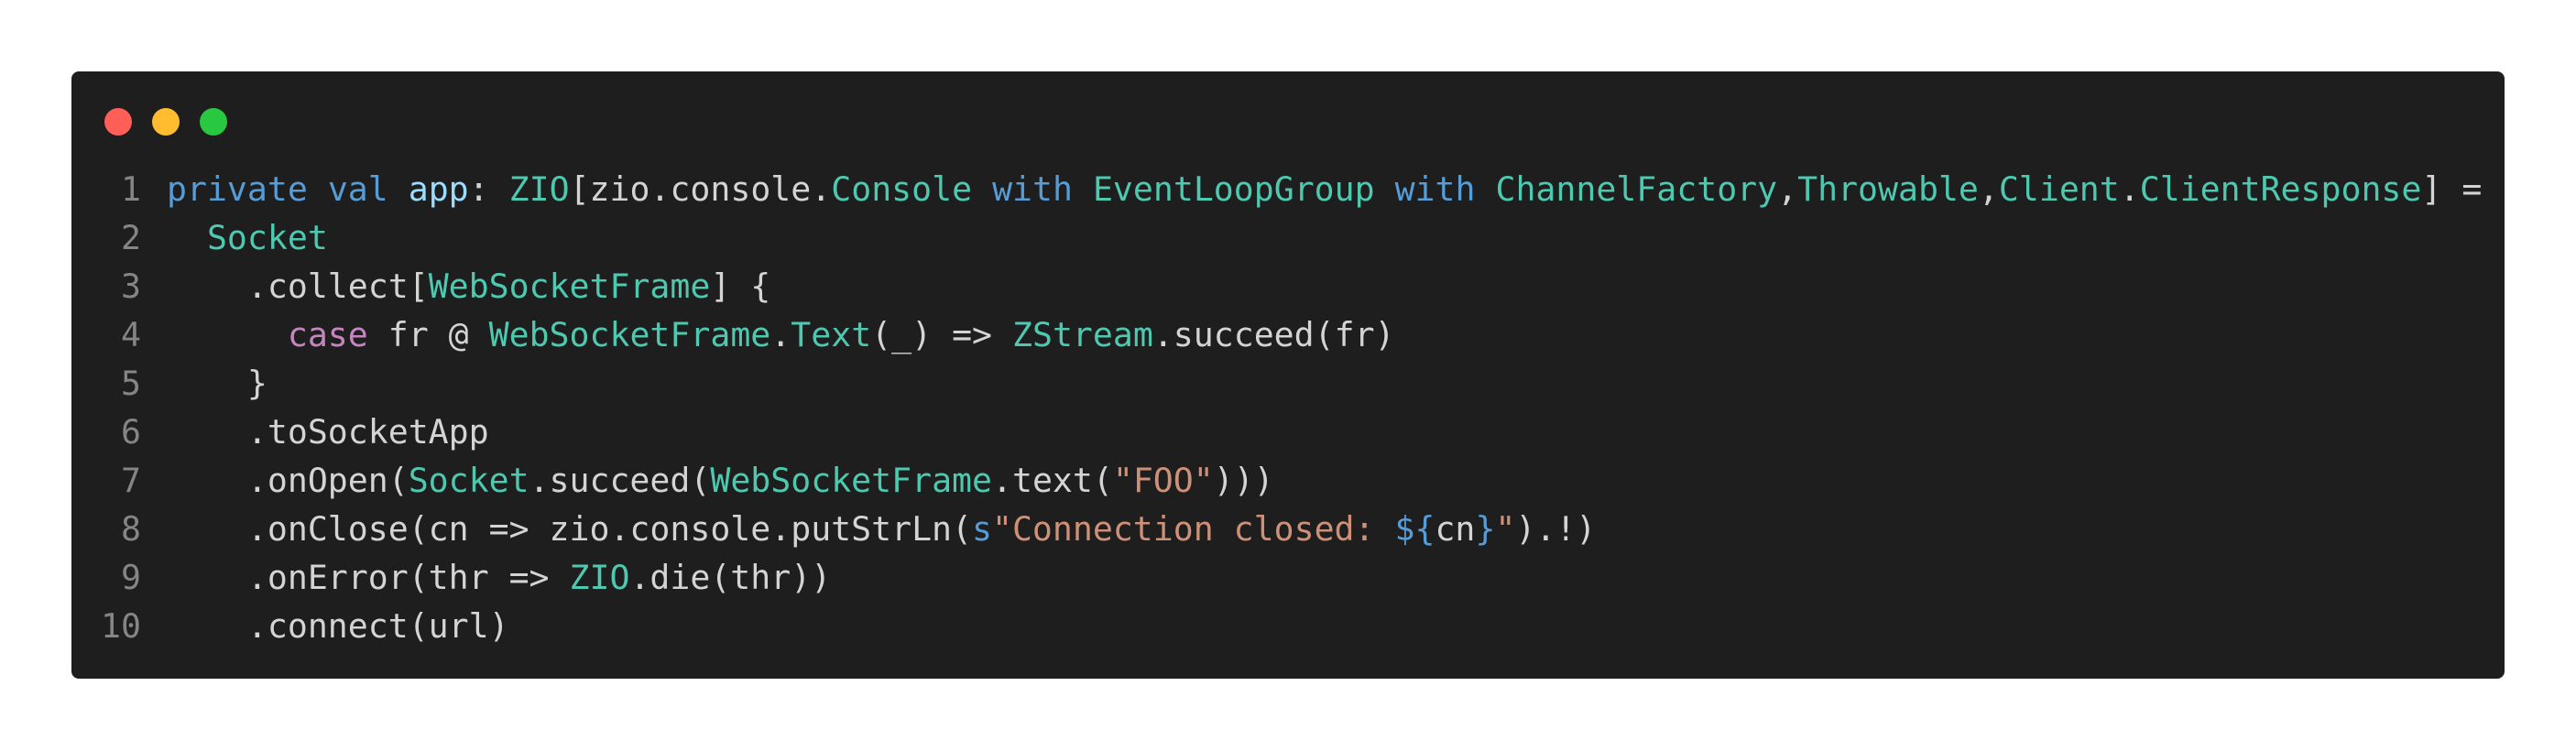 The image size is (2576, 751). I want to click on code-token: ] =, so click(2452, 189).